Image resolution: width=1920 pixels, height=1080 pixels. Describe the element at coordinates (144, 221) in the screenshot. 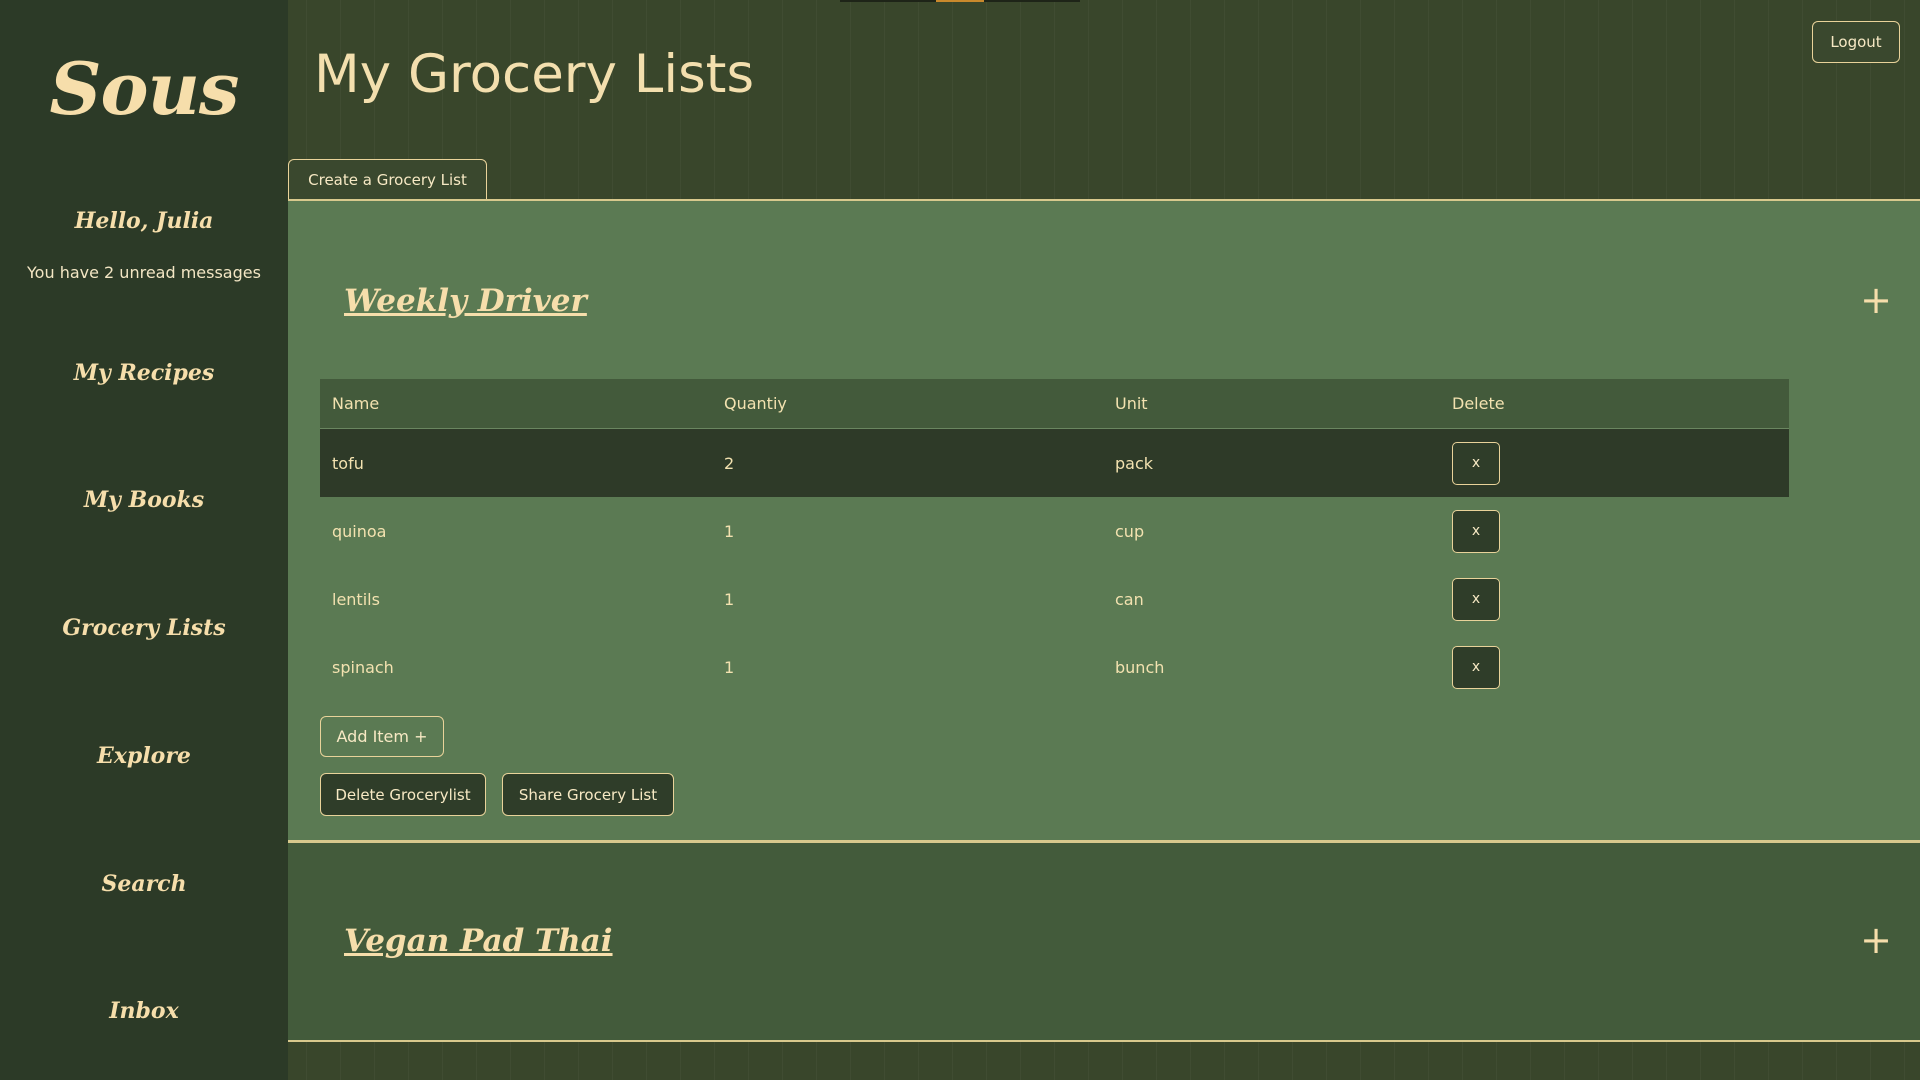

I see `user-greeting: Hello, Julia` at that location.